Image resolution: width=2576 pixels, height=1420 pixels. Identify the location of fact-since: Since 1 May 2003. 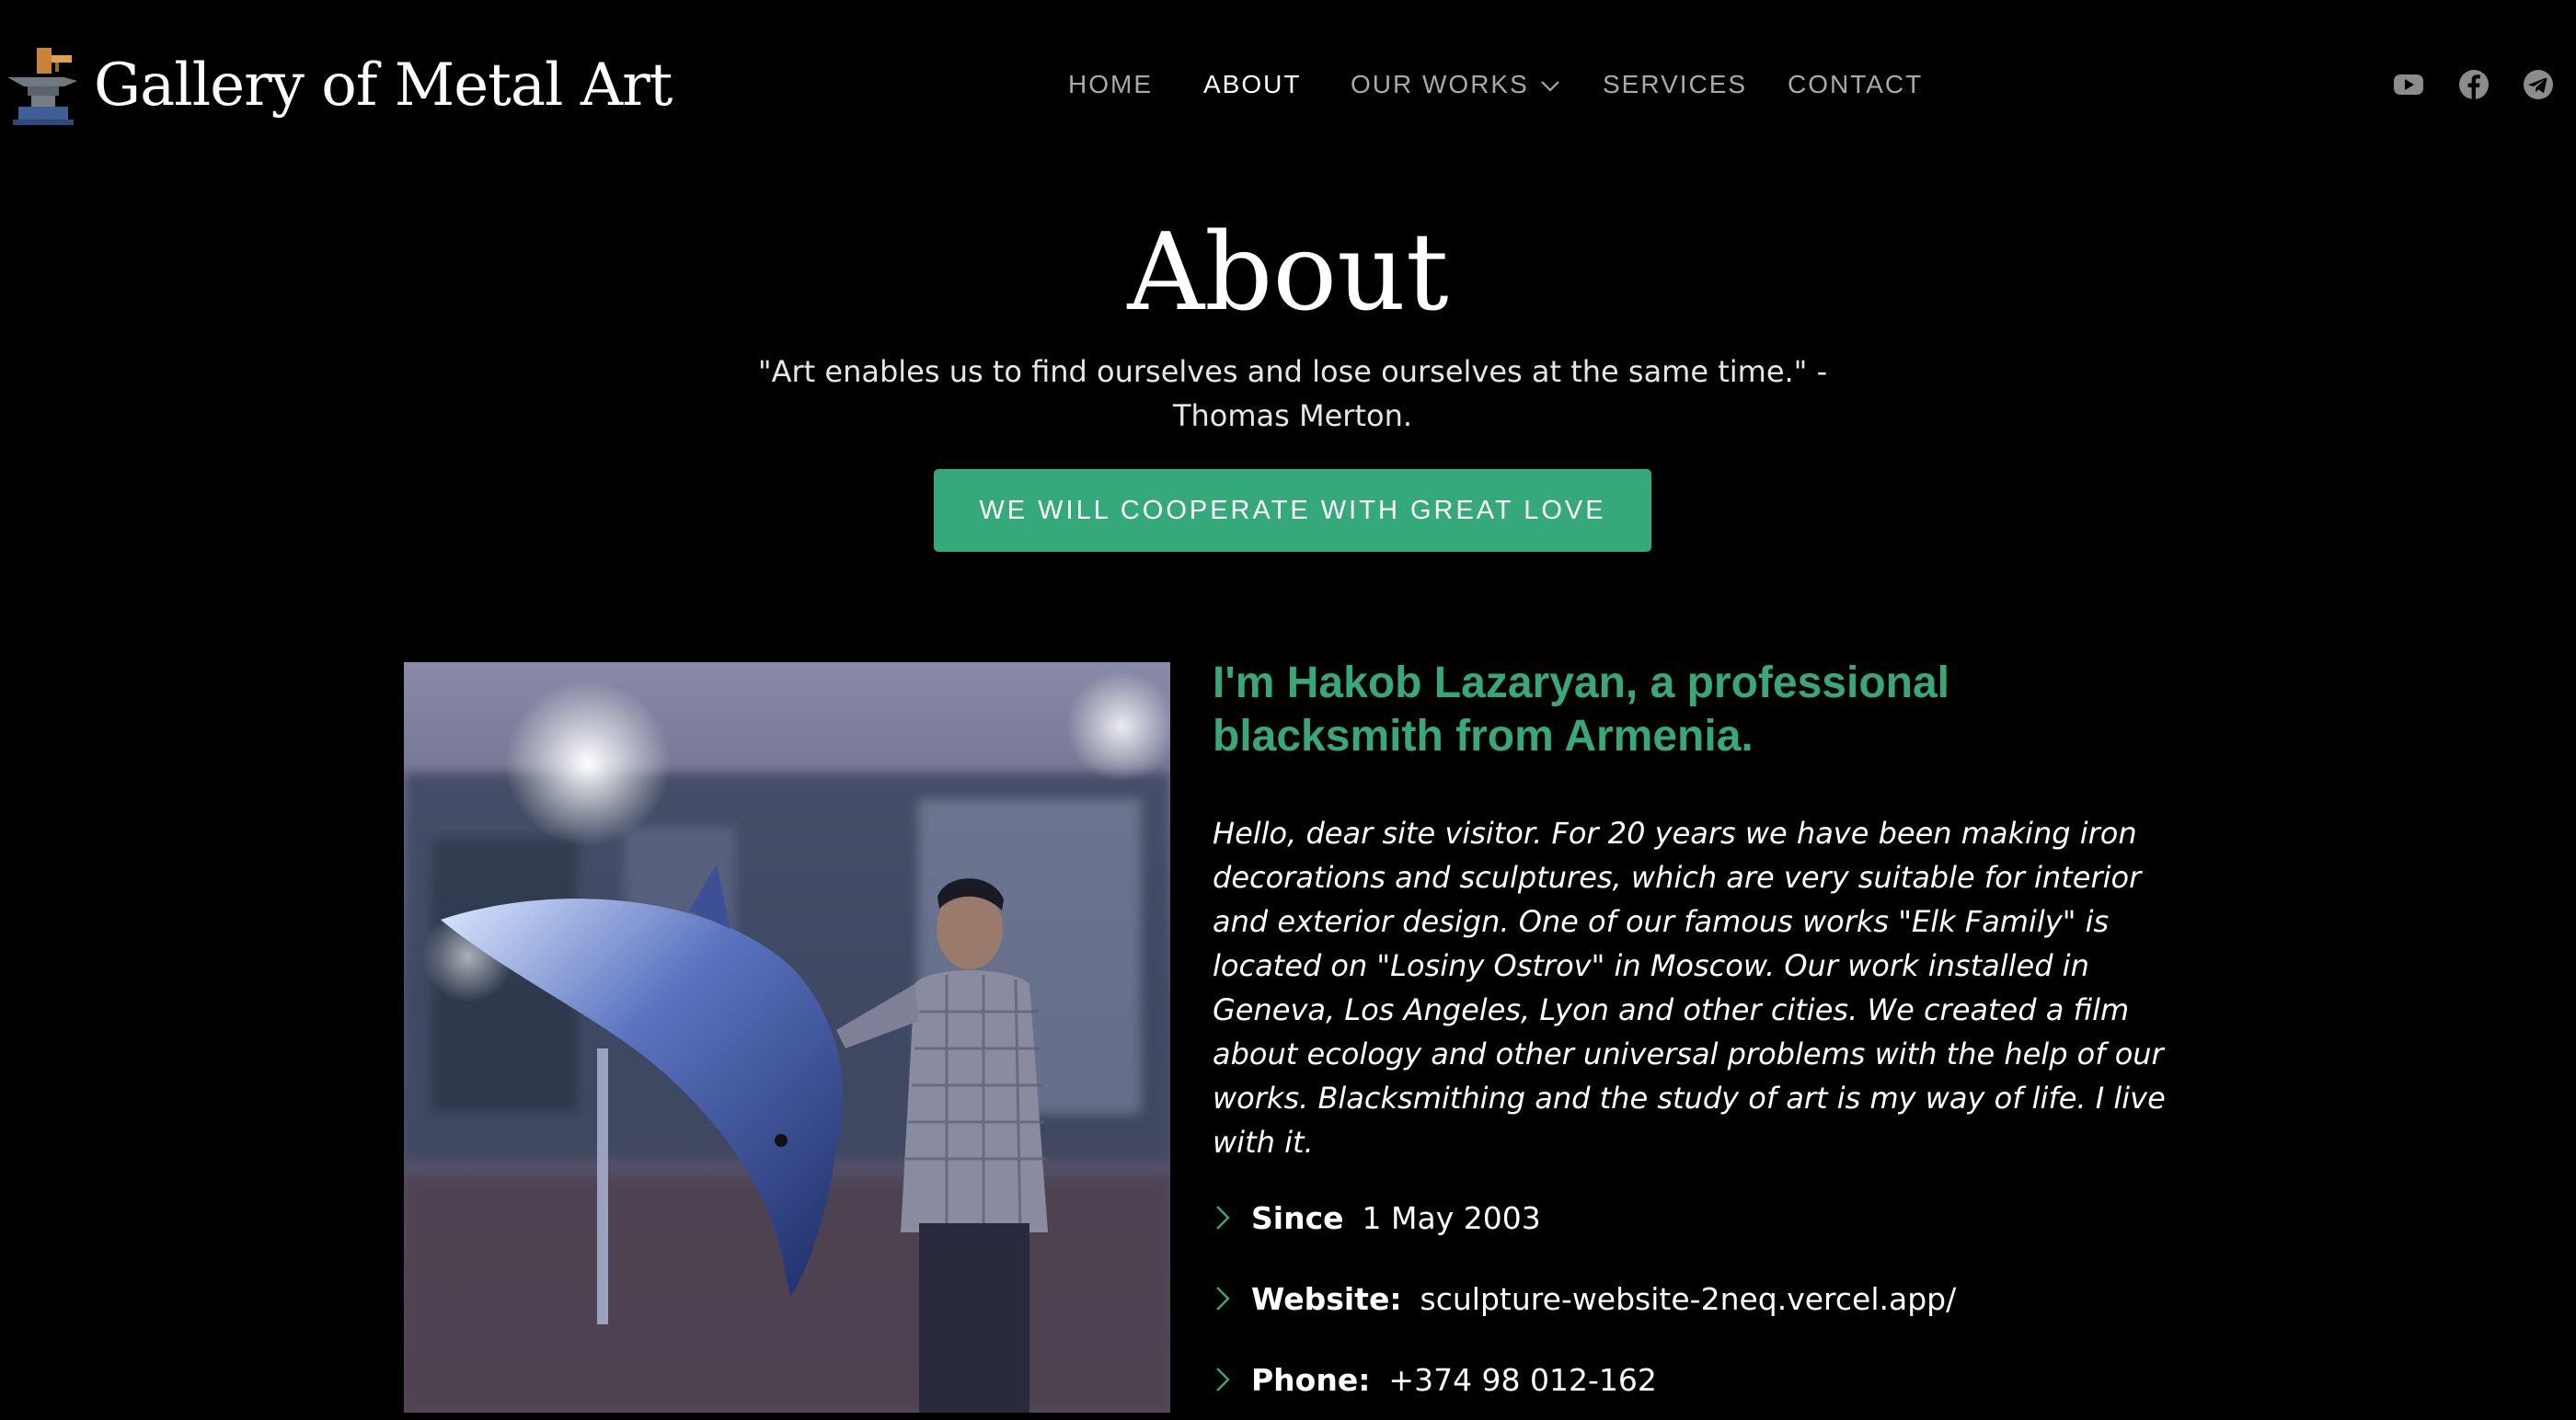
(1765, 1218).